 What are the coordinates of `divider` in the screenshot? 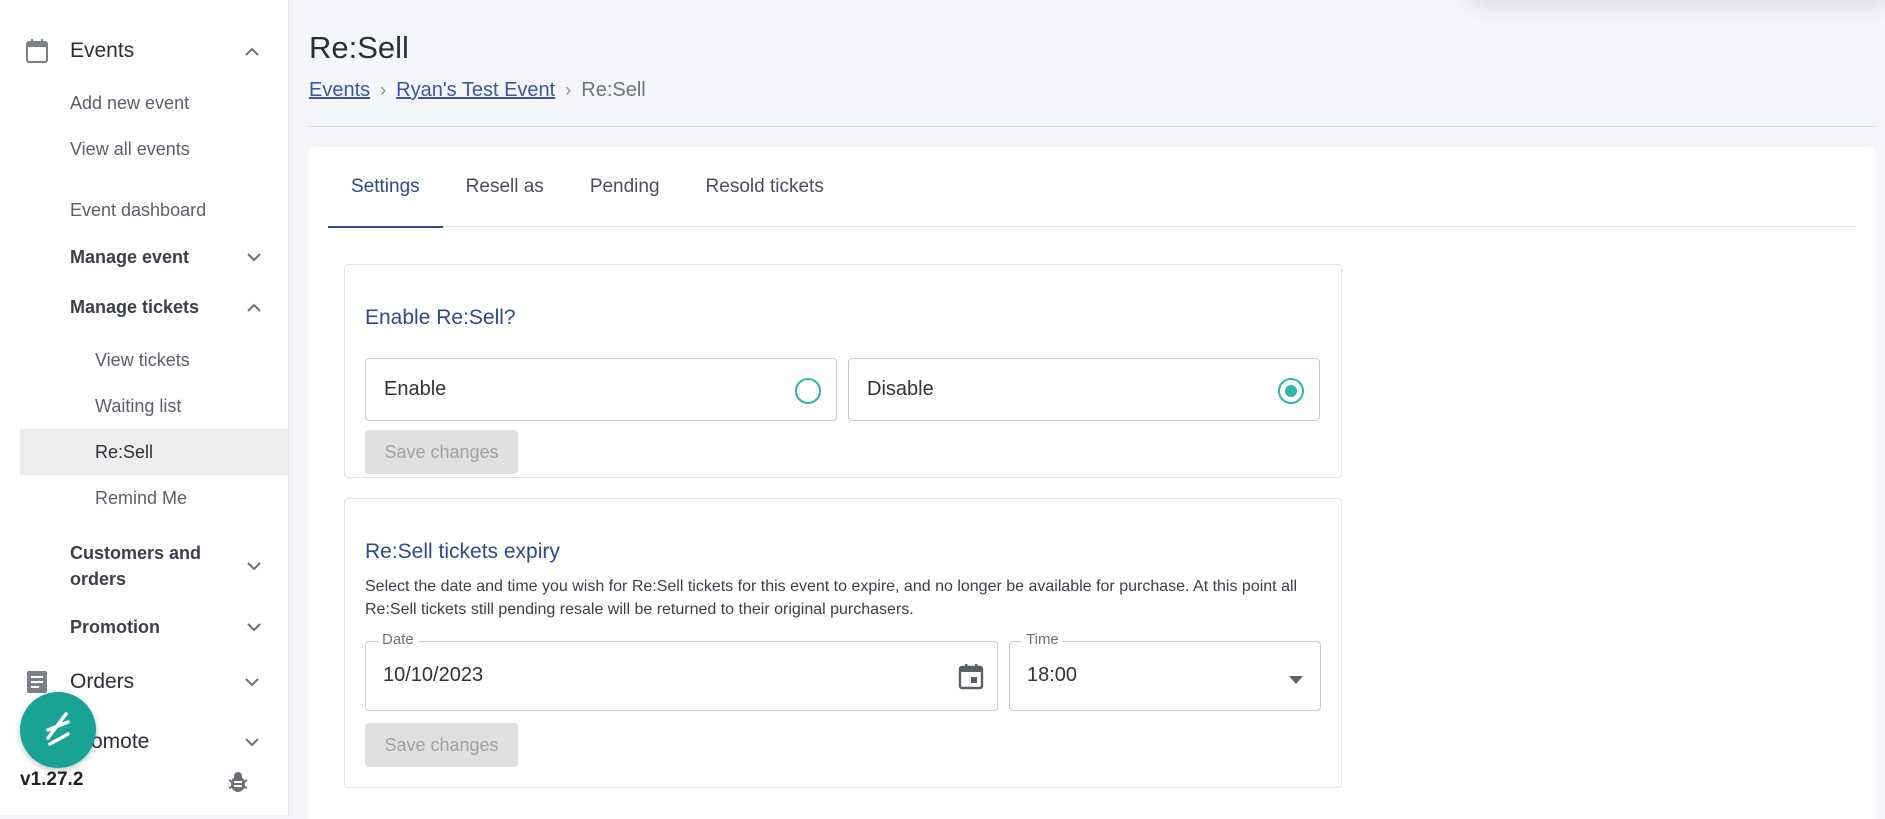 It's located at (1092, 126).